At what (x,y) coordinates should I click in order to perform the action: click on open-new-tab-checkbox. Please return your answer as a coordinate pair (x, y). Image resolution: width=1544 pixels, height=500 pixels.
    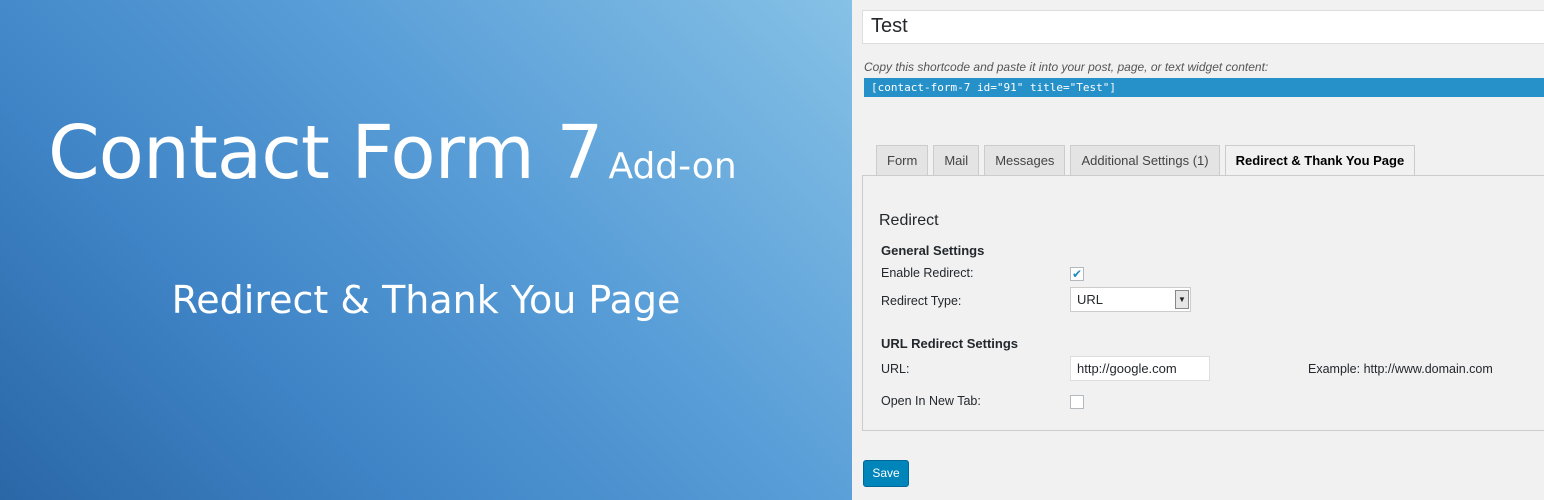
    Looking at the image, I should click on (1077, 402).